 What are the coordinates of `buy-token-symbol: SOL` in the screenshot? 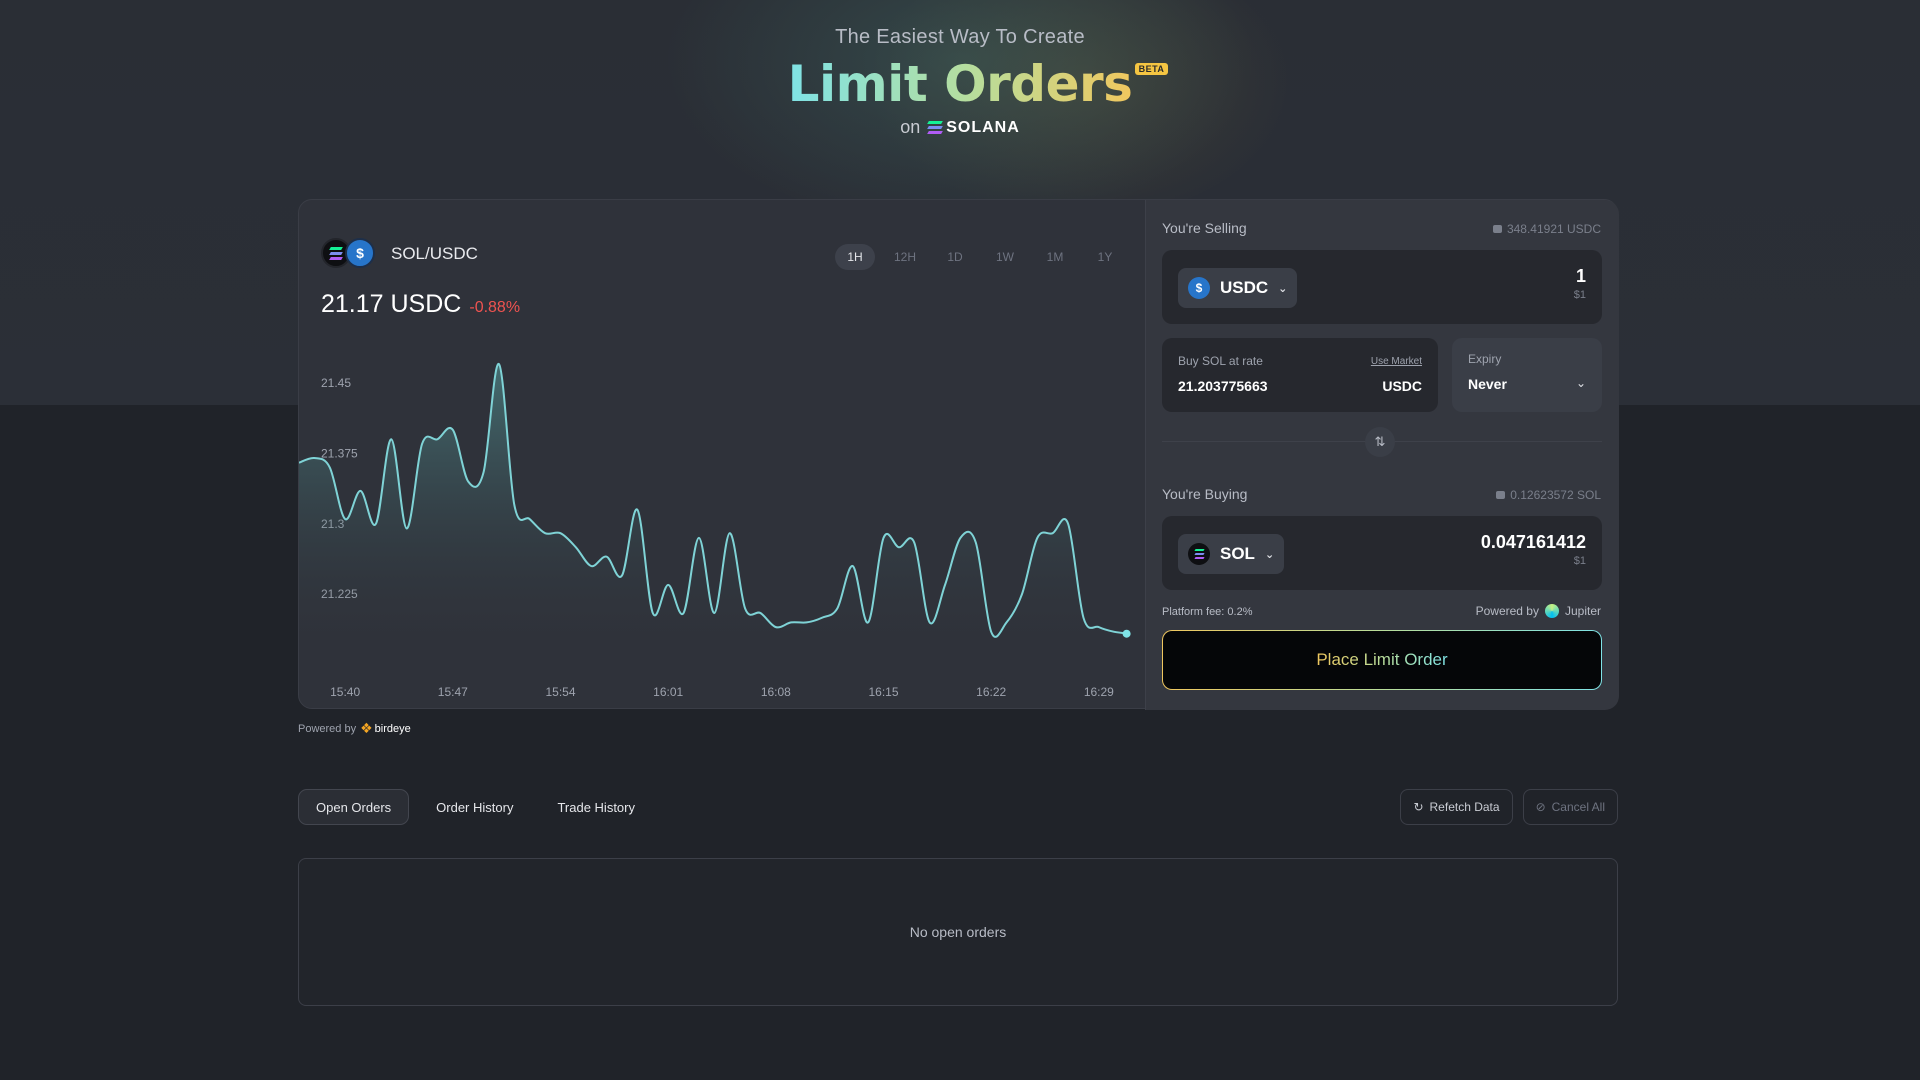 It's located at (1237, 553).